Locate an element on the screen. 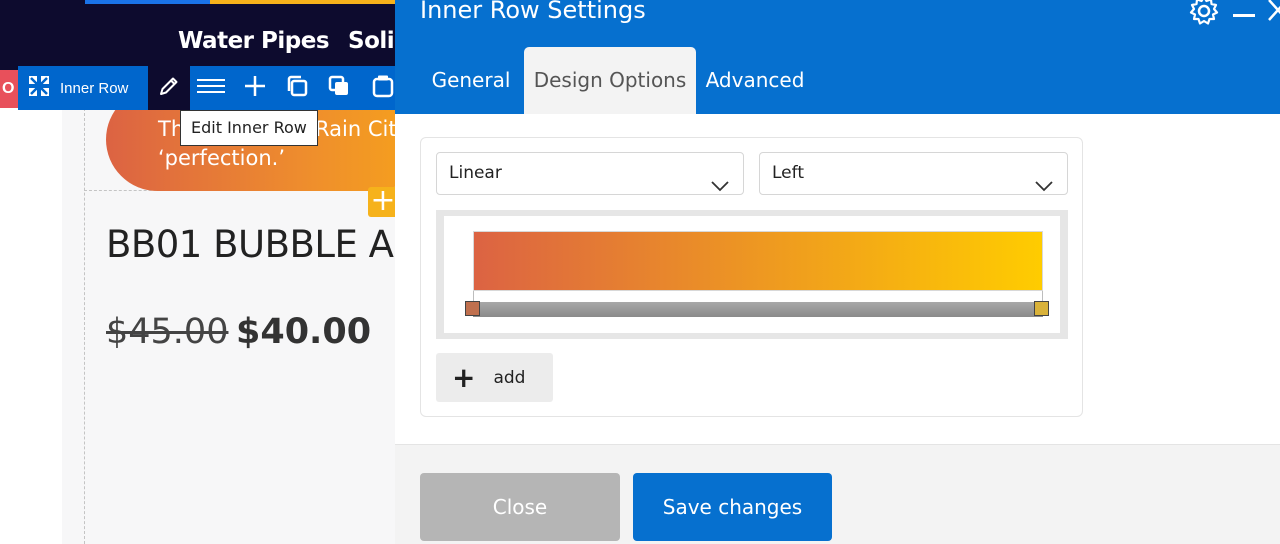 The height and width of the screenshot is (544, 1280). edit-inner-row-button is located at coordinates (169, 88).